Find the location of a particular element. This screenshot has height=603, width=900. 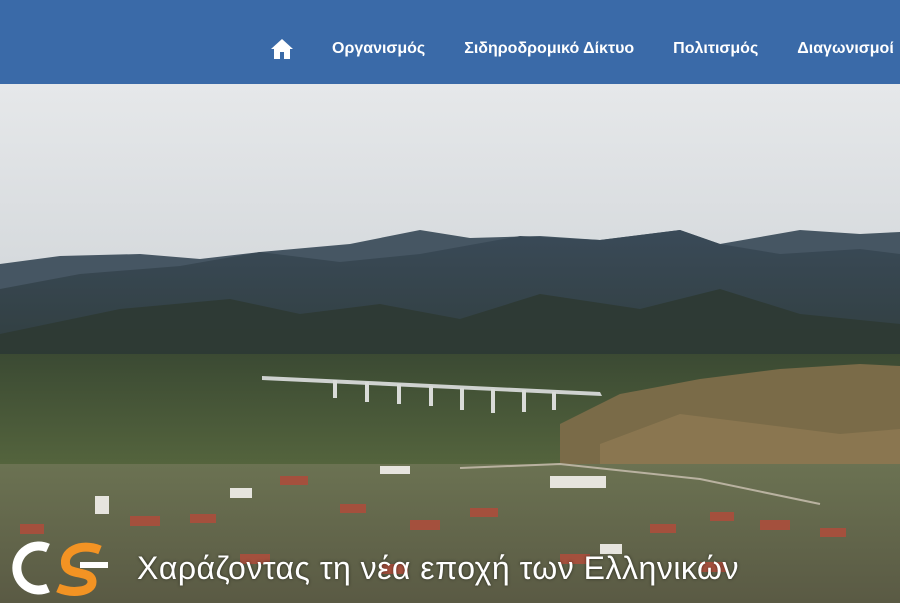

nav-item-organismos: Οργανισμός is located at coordinates (378, 49).